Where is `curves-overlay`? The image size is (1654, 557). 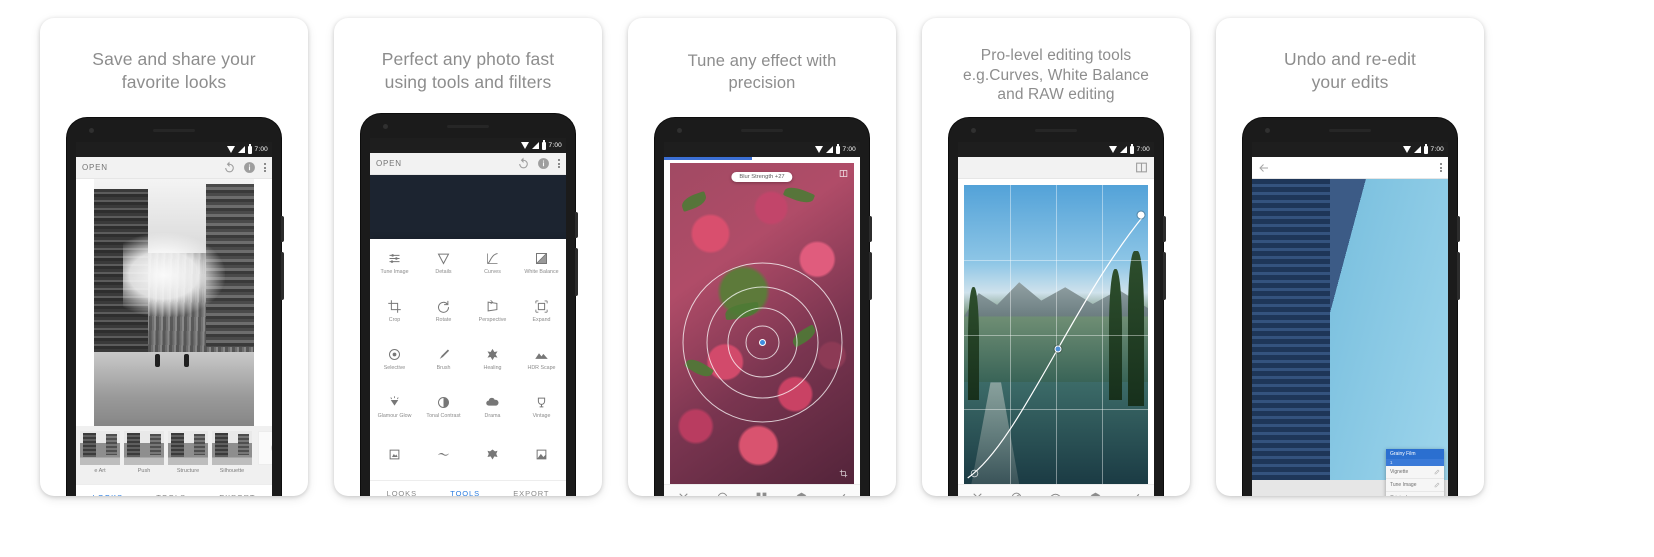
curves-overlay is located at coordinates (1056, 334).